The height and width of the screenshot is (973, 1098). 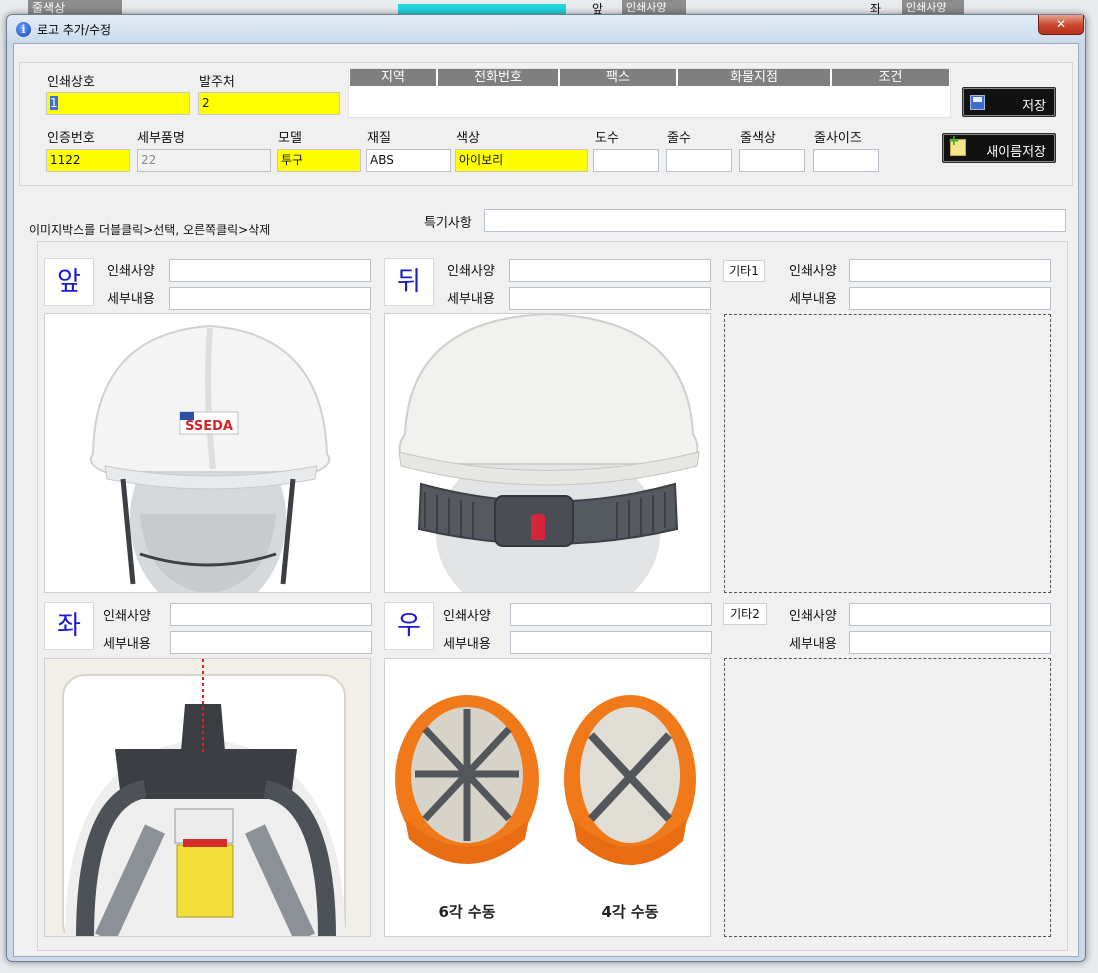 I want to click on grid-header-freight: 화물지점, so click(x=754, y=77).